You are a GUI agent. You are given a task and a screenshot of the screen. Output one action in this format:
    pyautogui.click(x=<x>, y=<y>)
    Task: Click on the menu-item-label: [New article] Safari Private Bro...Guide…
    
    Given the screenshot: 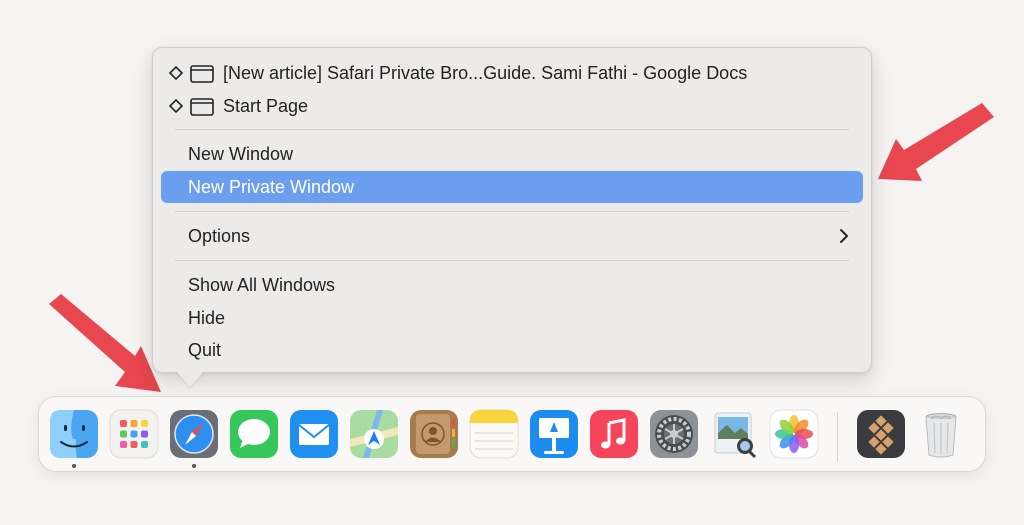 What is the action you would take?
    pyautogui.click(x=485, y=72)
    